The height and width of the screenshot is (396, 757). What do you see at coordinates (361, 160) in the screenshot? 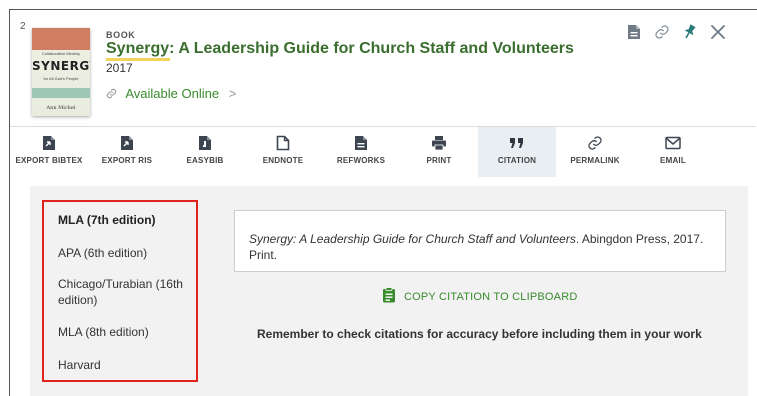
I see `refworks-label: REFWORKS` at bounding box center [361, 160].